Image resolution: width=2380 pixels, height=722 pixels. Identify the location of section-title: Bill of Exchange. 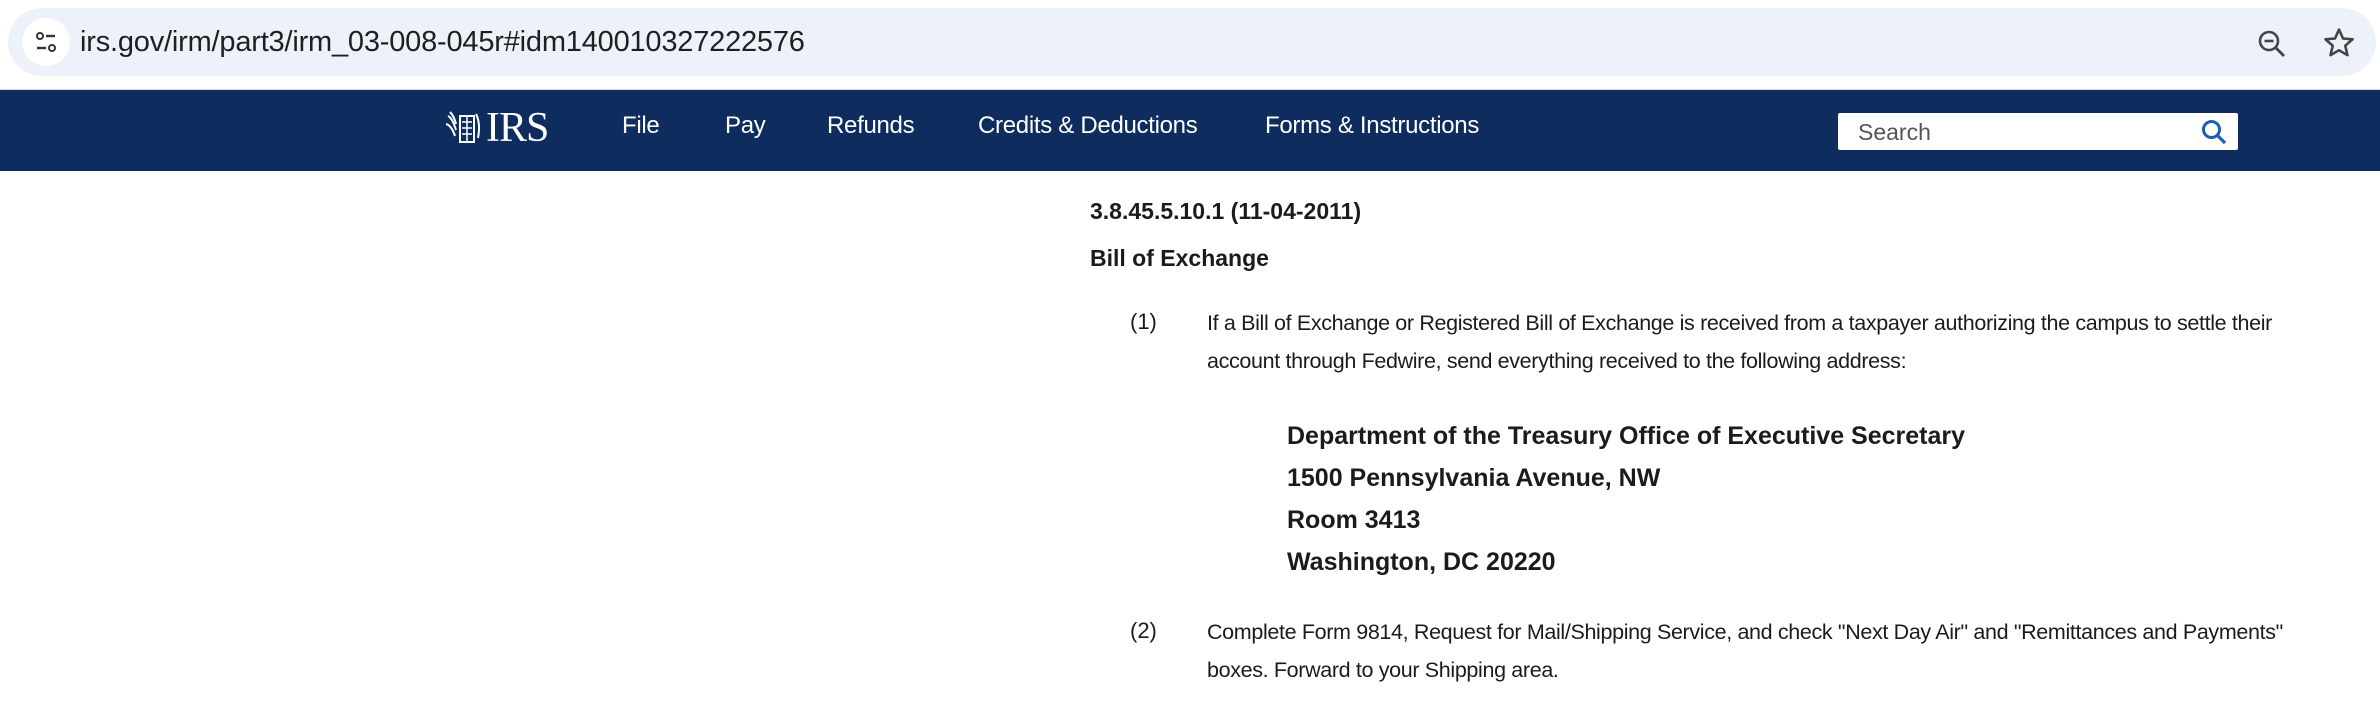
(1179, 258).